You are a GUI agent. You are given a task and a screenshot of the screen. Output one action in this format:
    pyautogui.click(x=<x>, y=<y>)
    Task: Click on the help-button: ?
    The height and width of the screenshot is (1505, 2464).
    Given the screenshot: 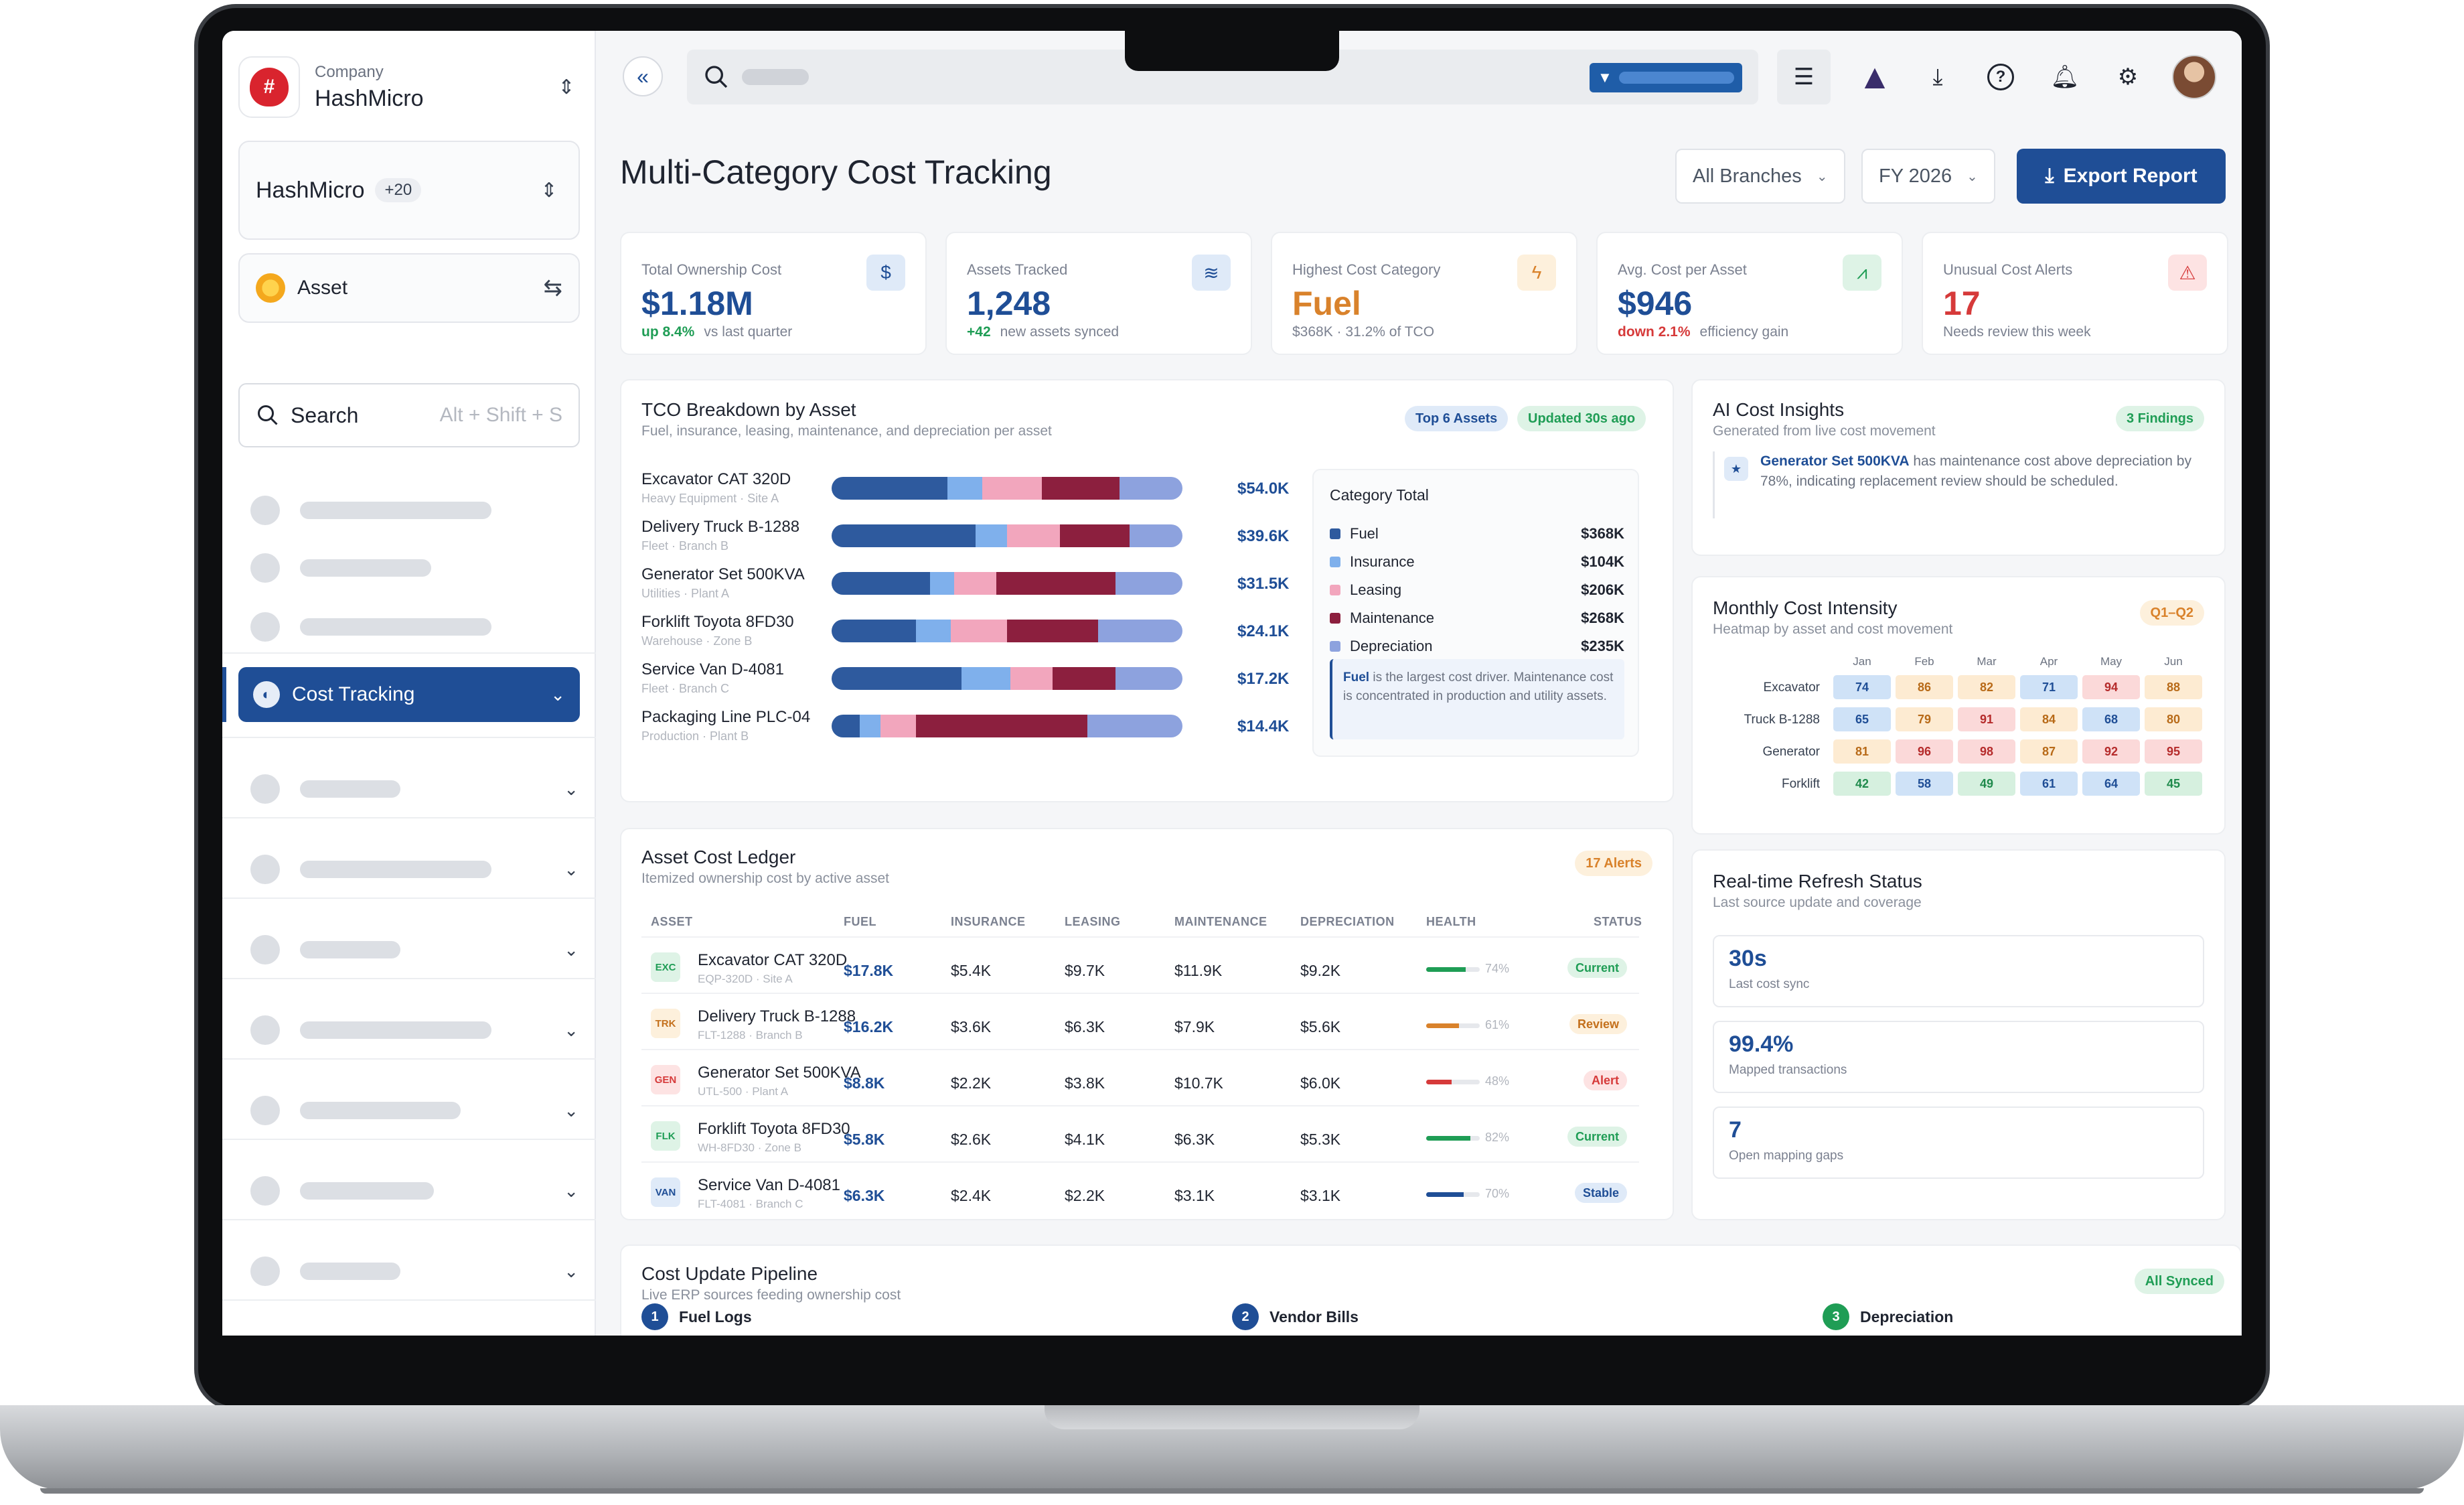 What is the action you would take?
    pyautogui.click(x=2000, y=77)
    